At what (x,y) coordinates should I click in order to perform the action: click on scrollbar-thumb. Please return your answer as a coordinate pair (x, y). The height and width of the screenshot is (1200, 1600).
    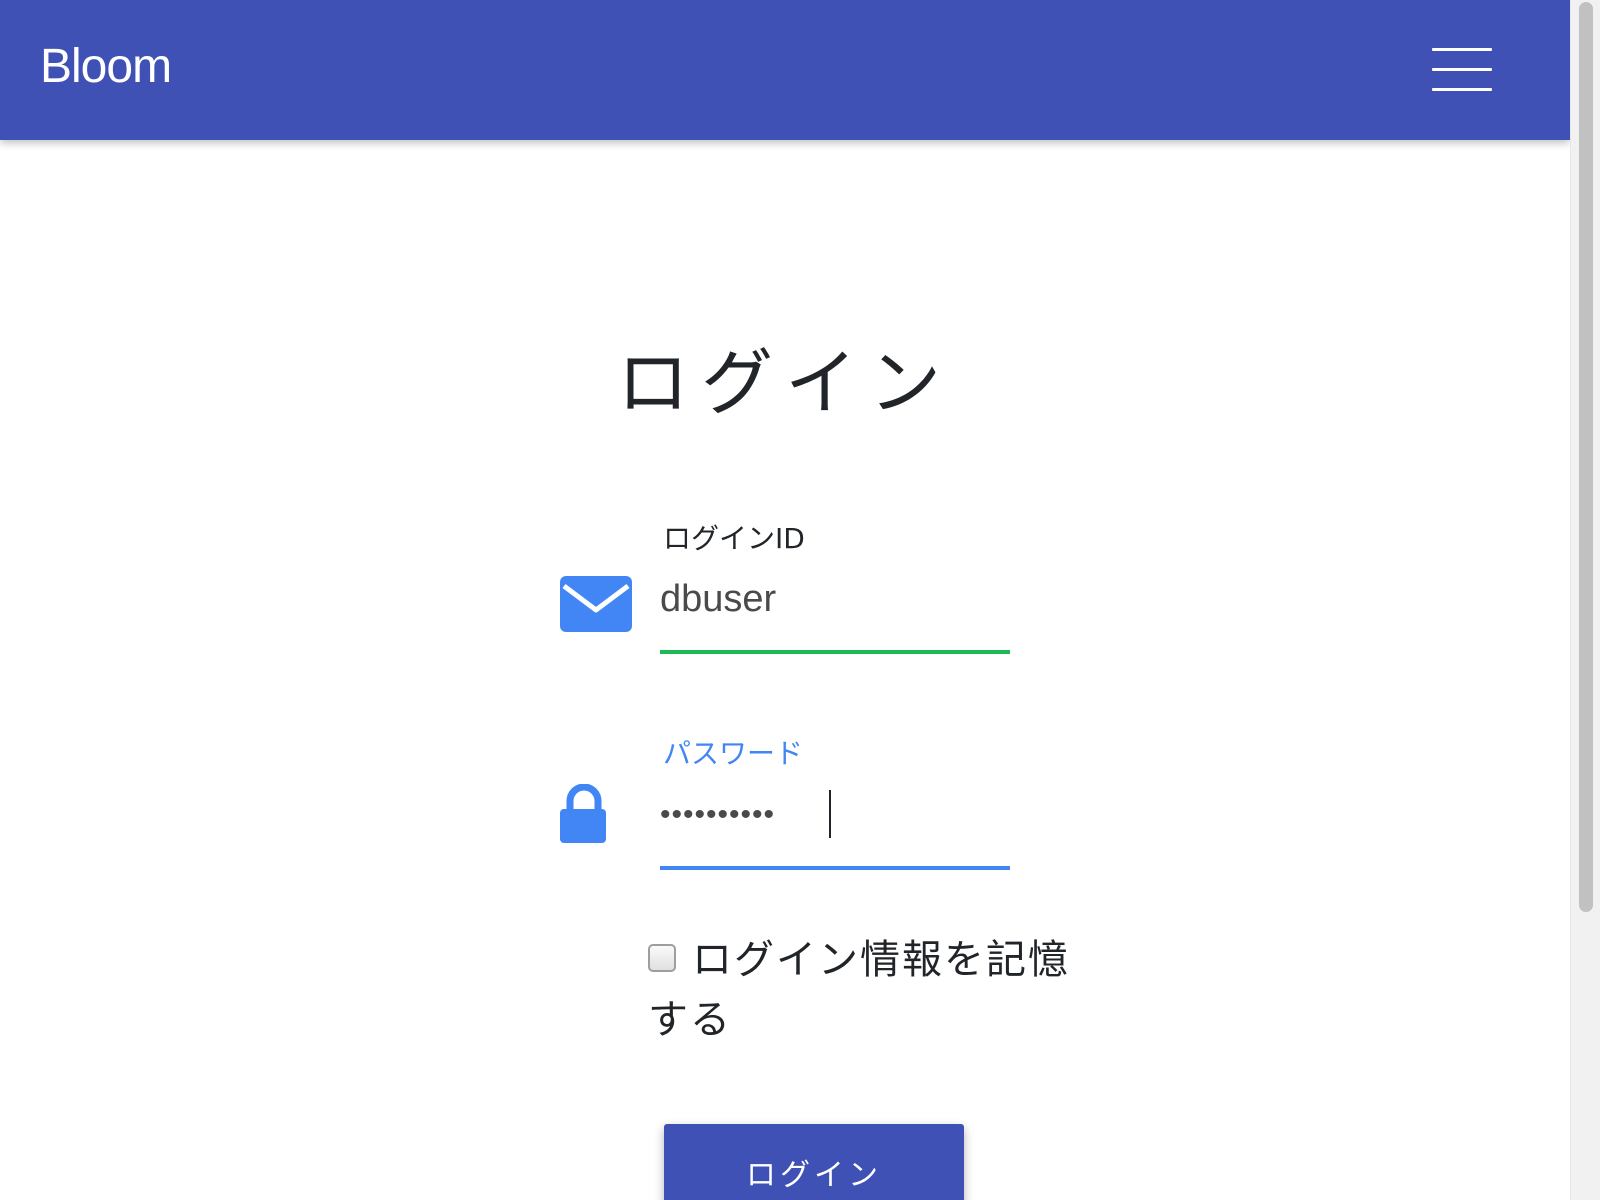
    Looking at the image, I should click on (1586, 457).